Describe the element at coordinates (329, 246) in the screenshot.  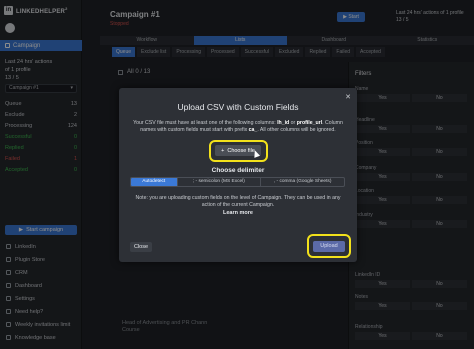
I see `upload-button: Upload` at that location.